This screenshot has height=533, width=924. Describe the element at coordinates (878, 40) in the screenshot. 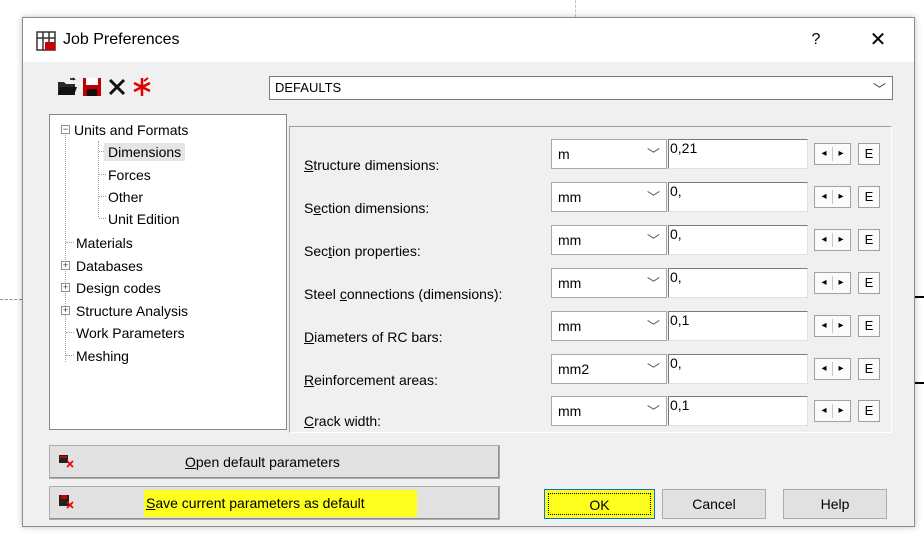

I see `close-button: ✕` at that location.